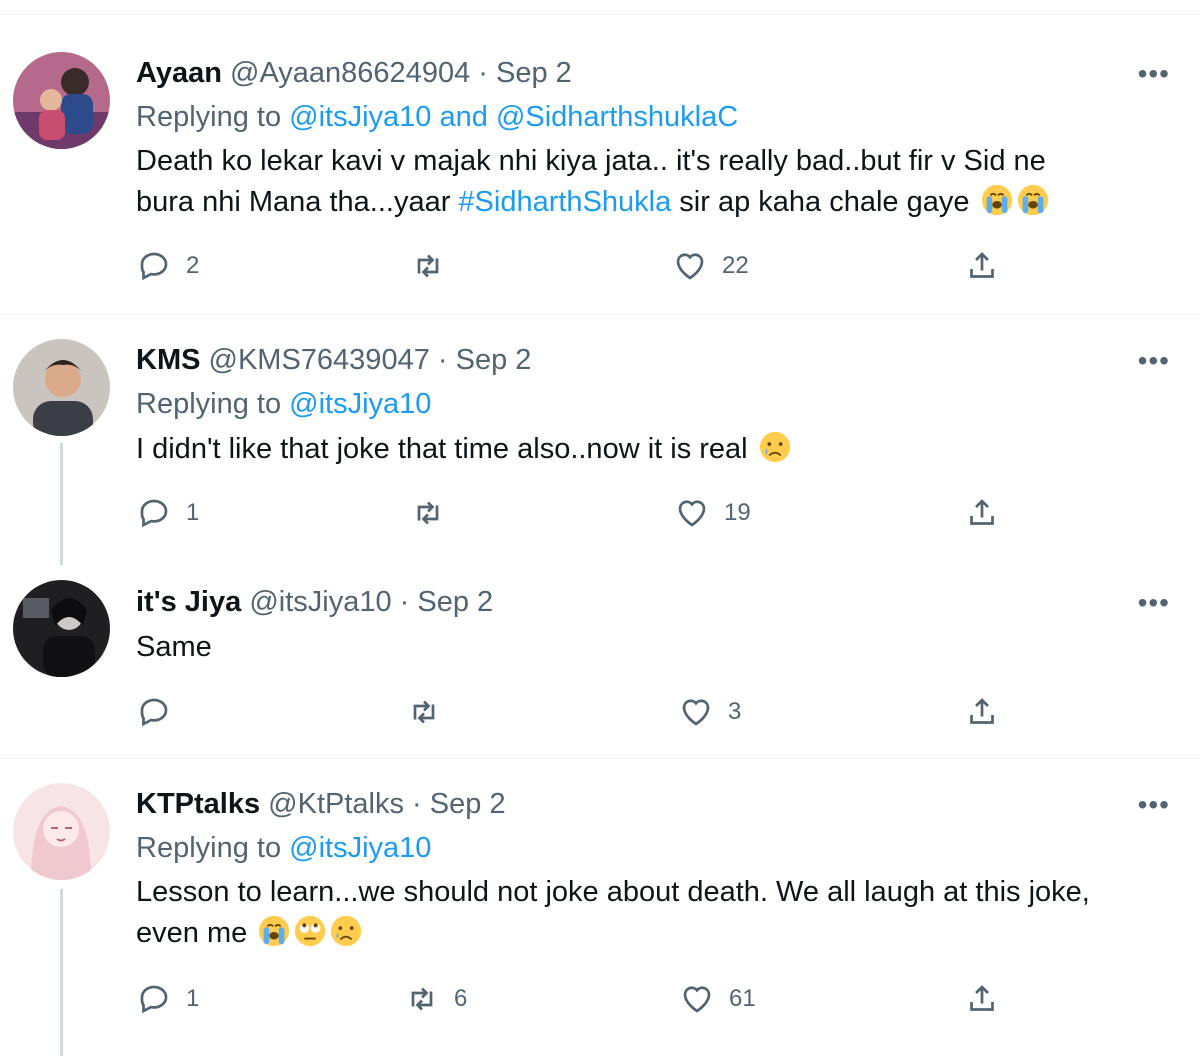 This screenshot has width=1200, height=1056. I want to click on tweet-actions: 1 6 61, so click(646, 1001).